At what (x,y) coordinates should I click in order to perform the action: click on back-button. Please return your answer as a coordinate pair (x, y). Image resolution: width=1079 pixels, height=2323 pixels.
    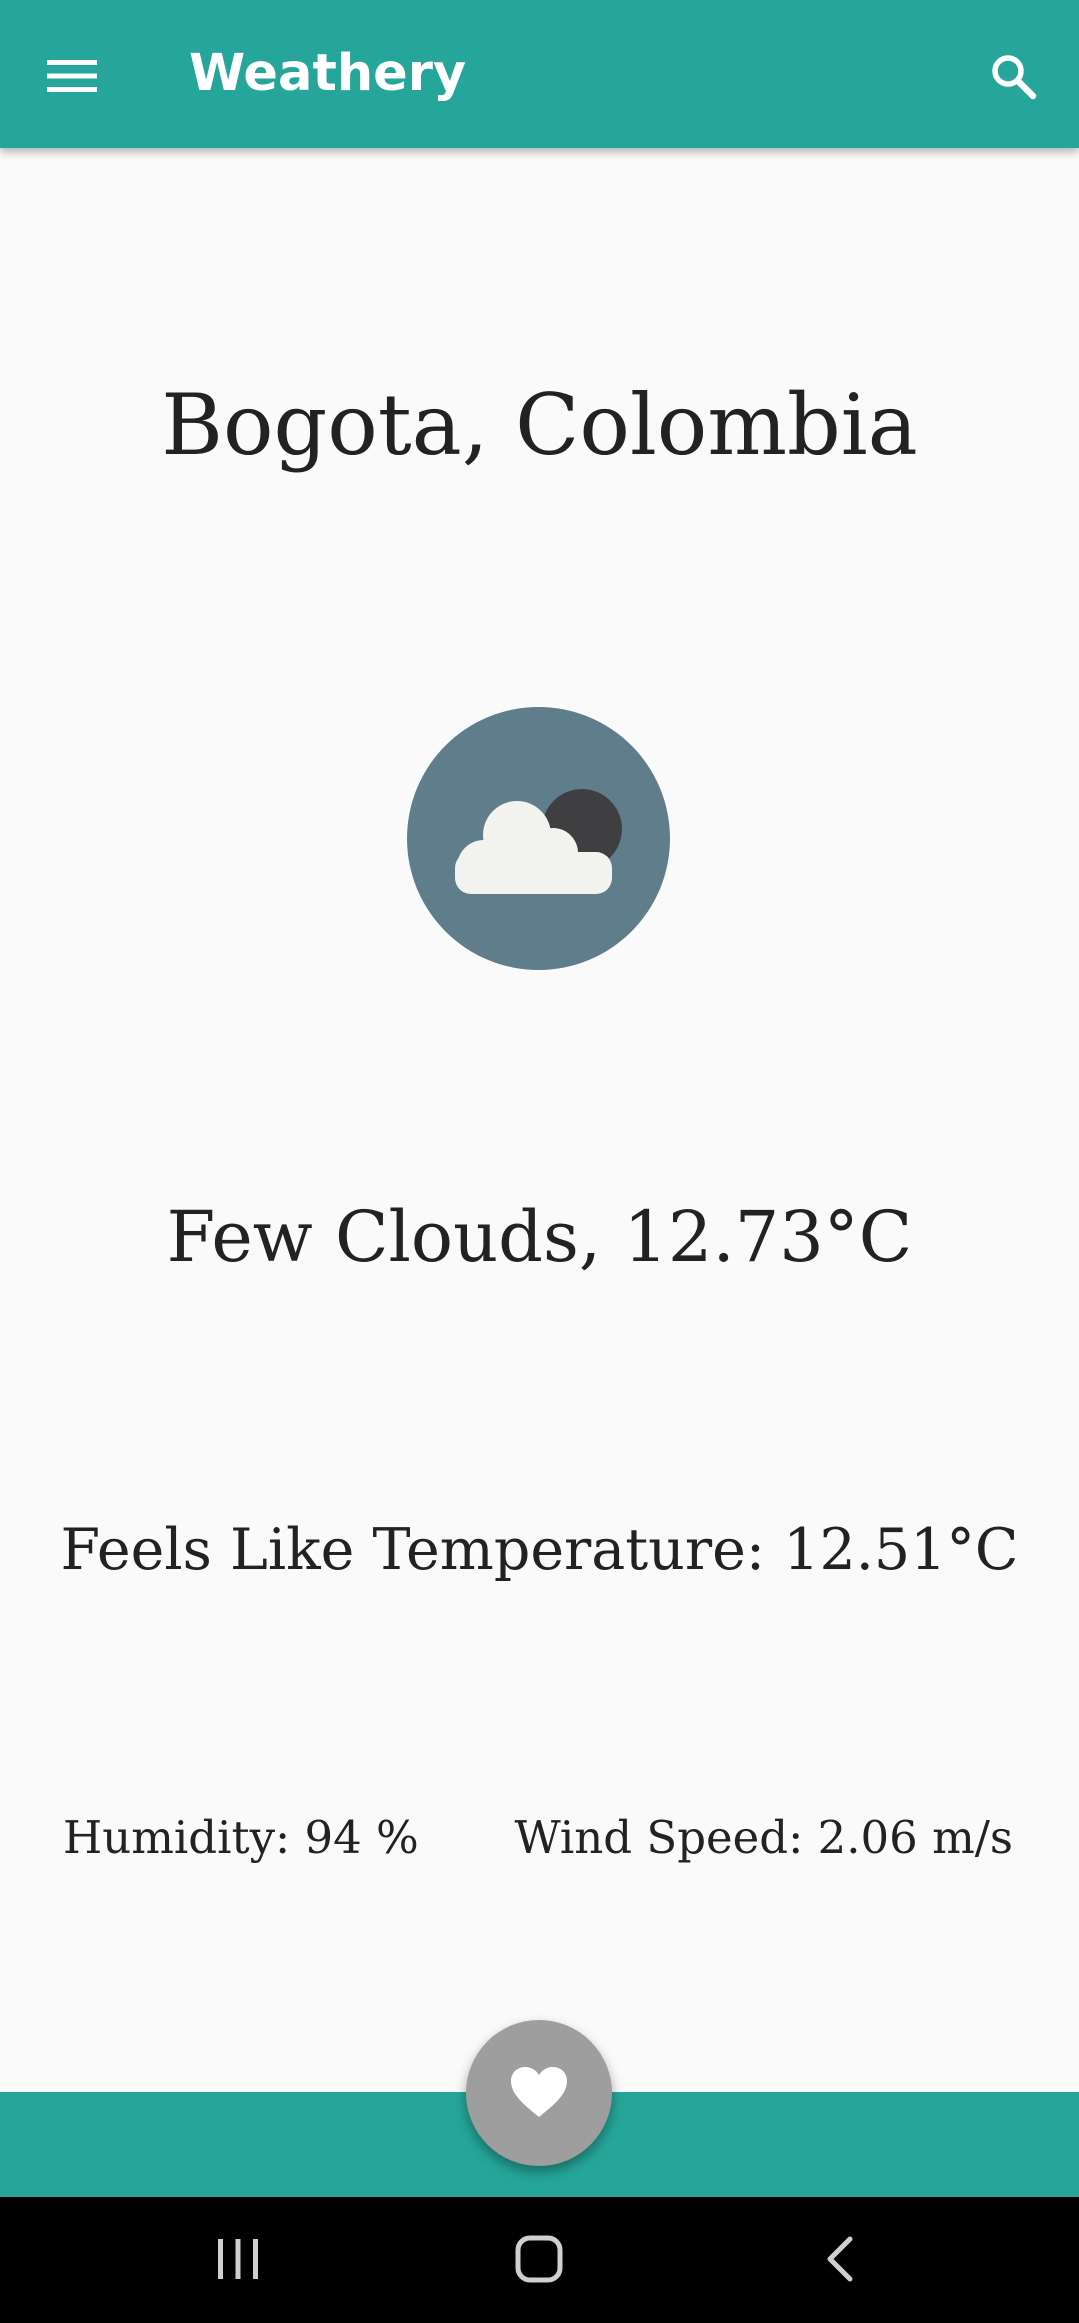
    Looking at the image, I should click on (840, 2259).